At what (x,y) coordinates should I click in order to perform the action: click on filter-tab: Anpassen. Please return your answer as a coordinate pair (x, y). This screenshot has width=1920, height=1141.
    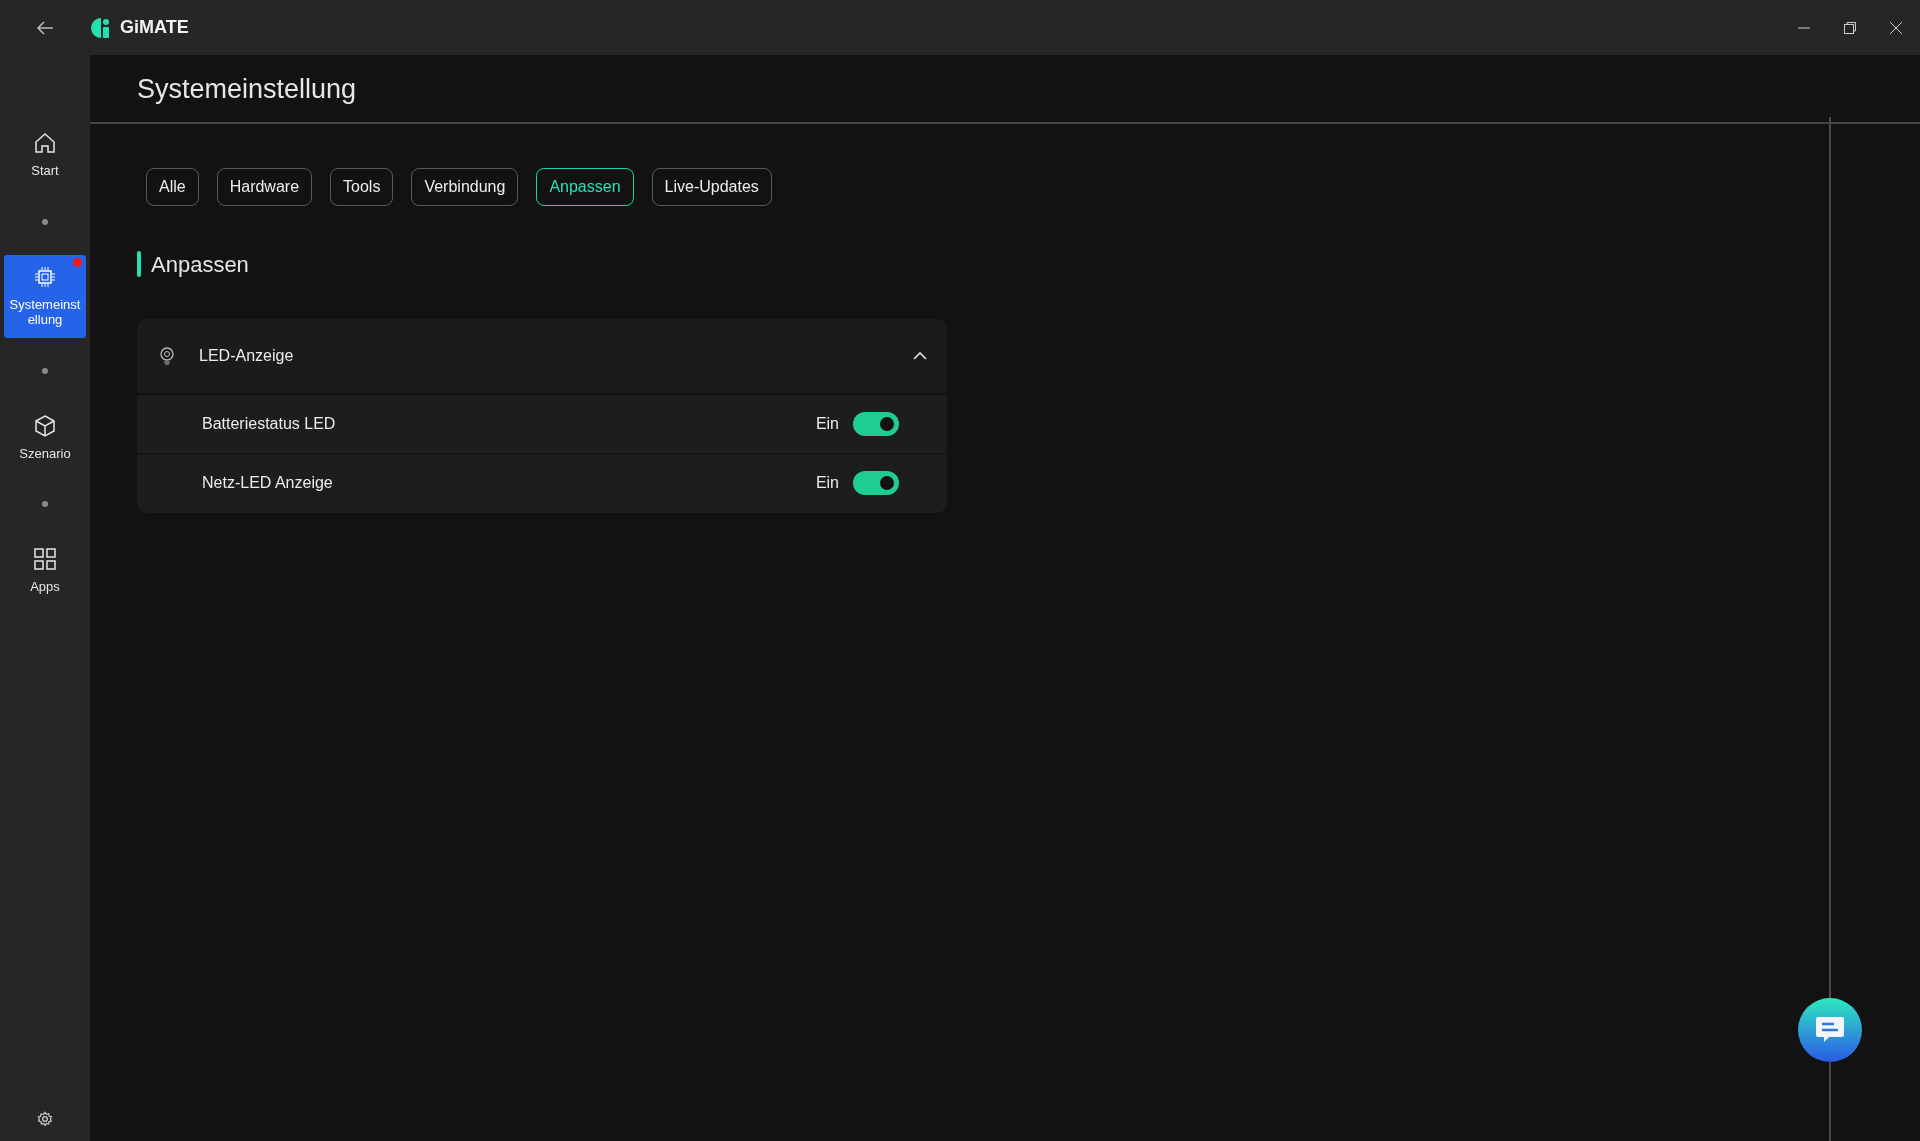
    Looking at the image, I should click on (585, 186).